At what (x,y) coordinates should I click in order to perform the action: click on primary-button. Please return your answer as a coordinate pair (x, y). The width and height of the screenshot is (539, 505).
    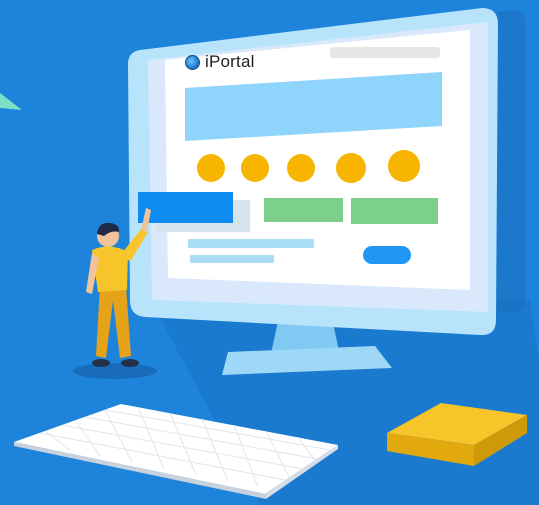
    Looking at the image, I should click on (185, 207).